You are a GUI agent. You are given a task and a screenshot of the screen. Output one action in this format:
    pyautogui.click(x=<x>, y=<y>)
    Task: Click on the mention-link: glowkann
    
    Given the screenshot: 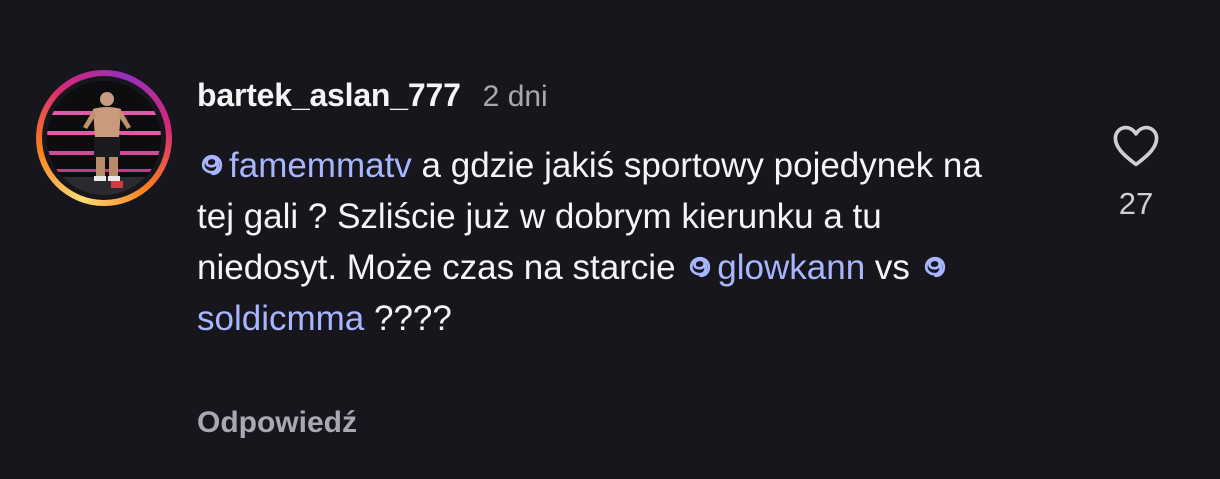 What is the action you would take?
    pyautogui.click(x=775, y=267)
    